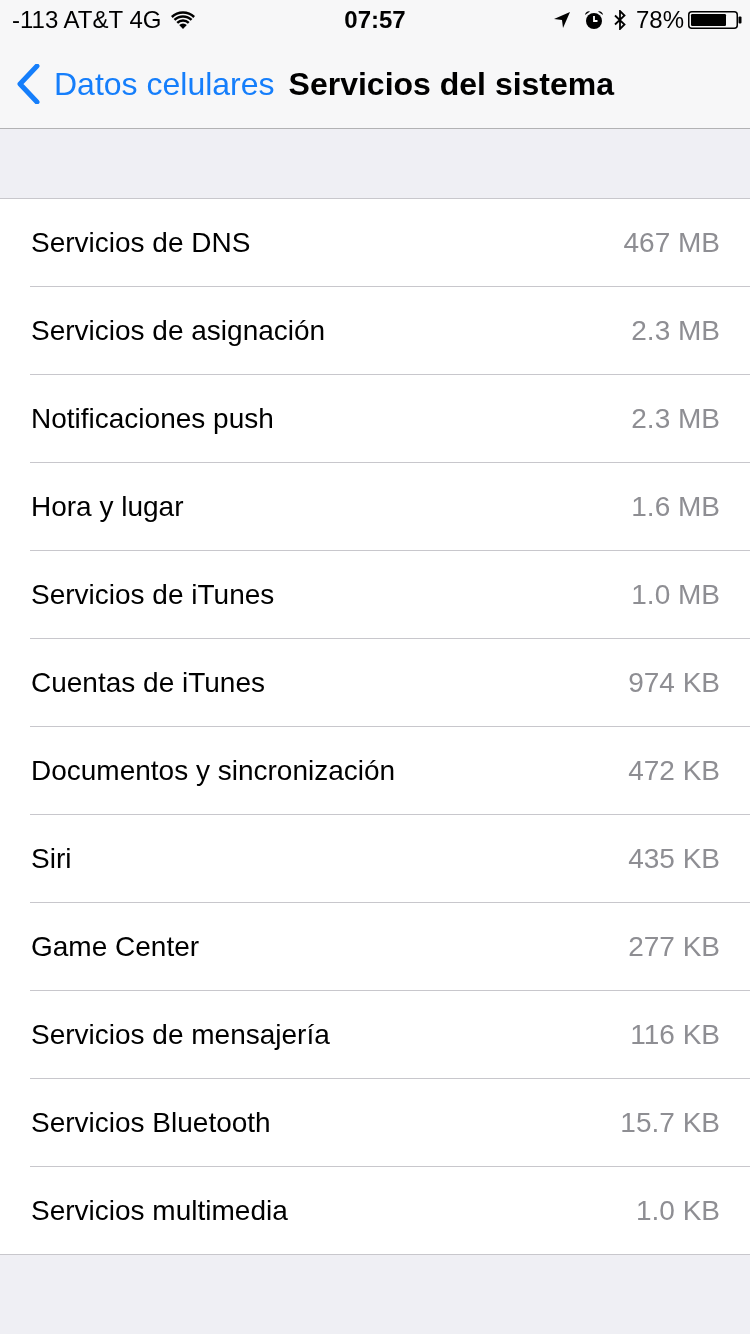  Describe the element at coordinates (213, 770) in the screenshot. I see `service-name: Documentos y sincronización` at that location.